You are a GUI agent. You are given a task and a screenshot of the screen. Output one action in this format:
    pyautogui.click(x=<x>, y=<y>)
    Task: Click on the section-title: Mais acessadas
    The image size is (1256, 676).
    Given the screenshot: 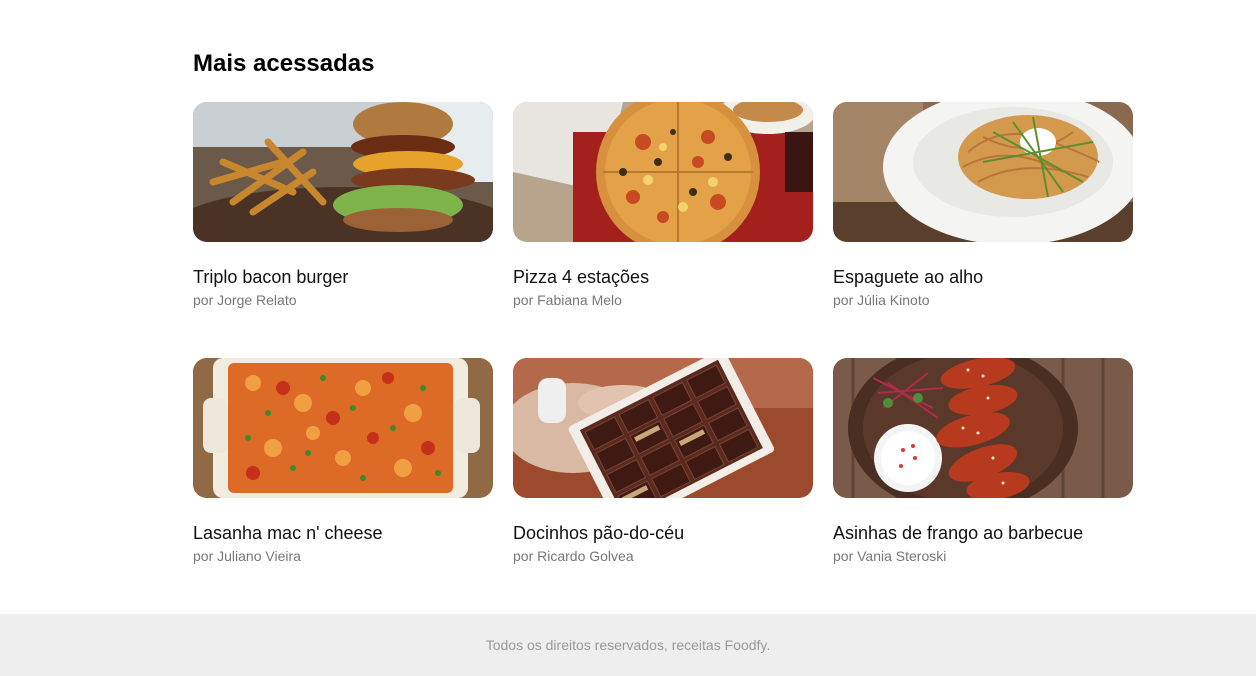 What is the action you would take?
    pyautogui.click(x=284, y=63)
    